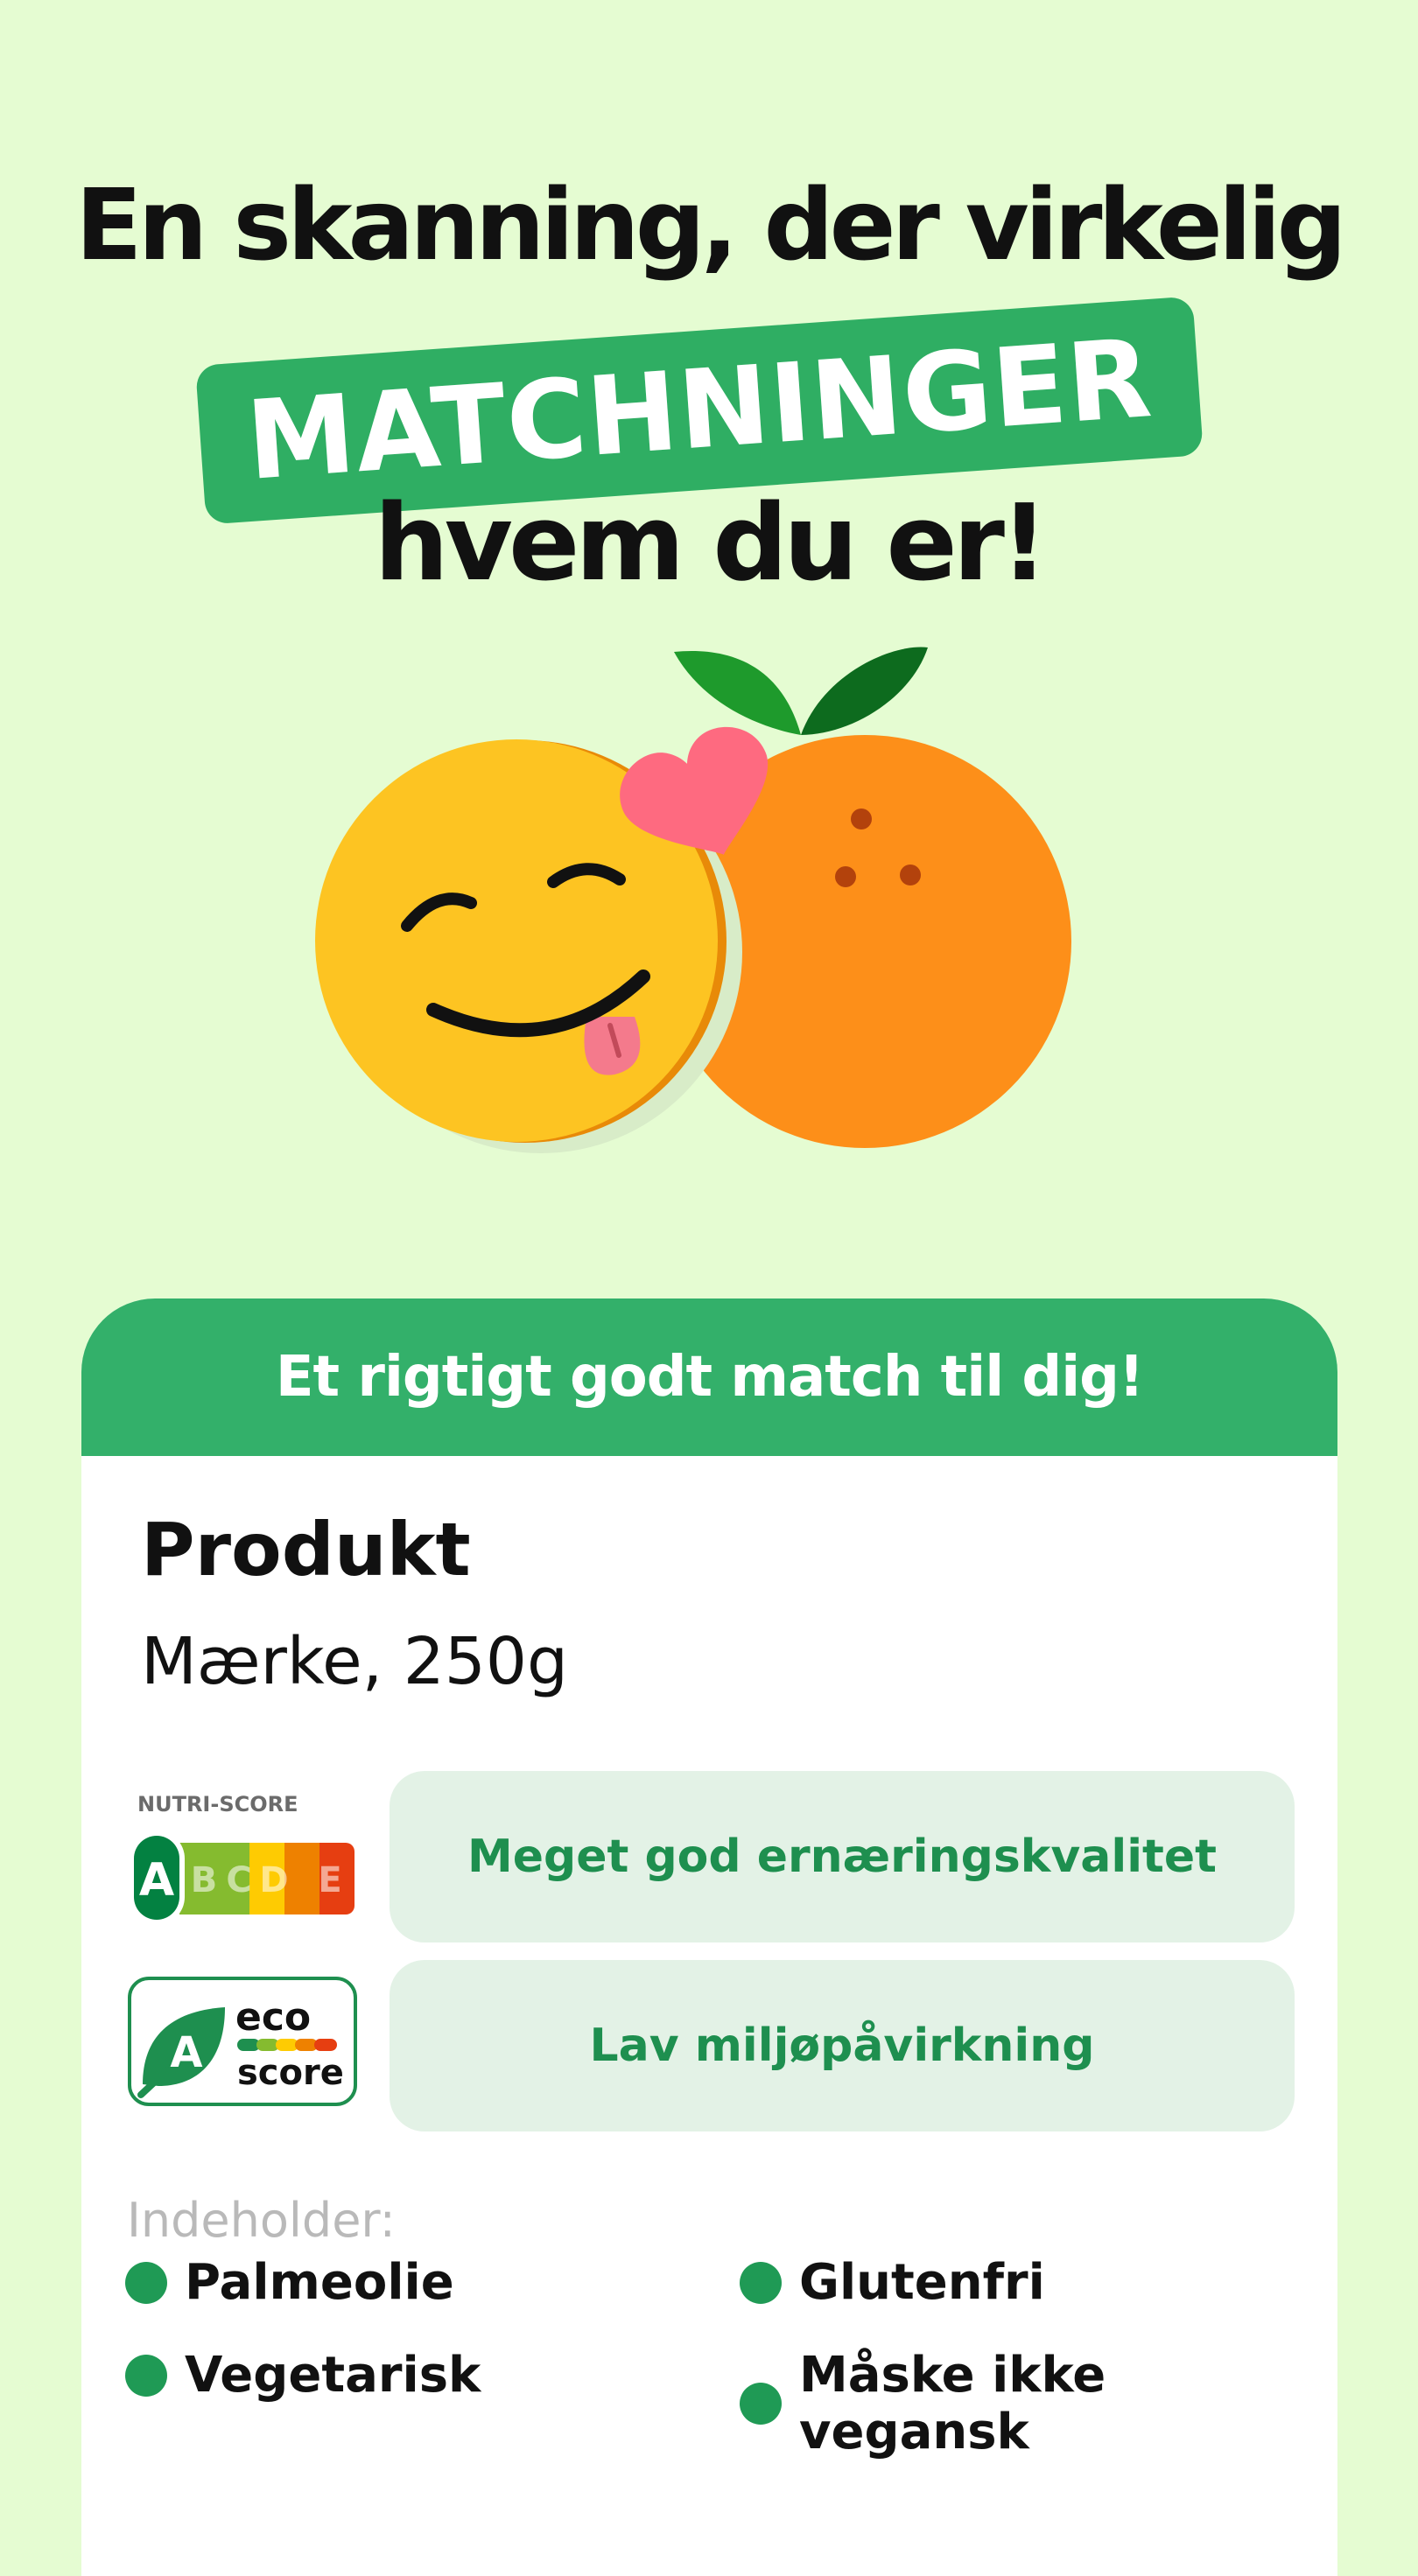 The image size is (1418, 2576). Describe the element at coordinates (354, 1661) in the screenshot. I see `product-subtitle: Mærke, 250g` at that location.